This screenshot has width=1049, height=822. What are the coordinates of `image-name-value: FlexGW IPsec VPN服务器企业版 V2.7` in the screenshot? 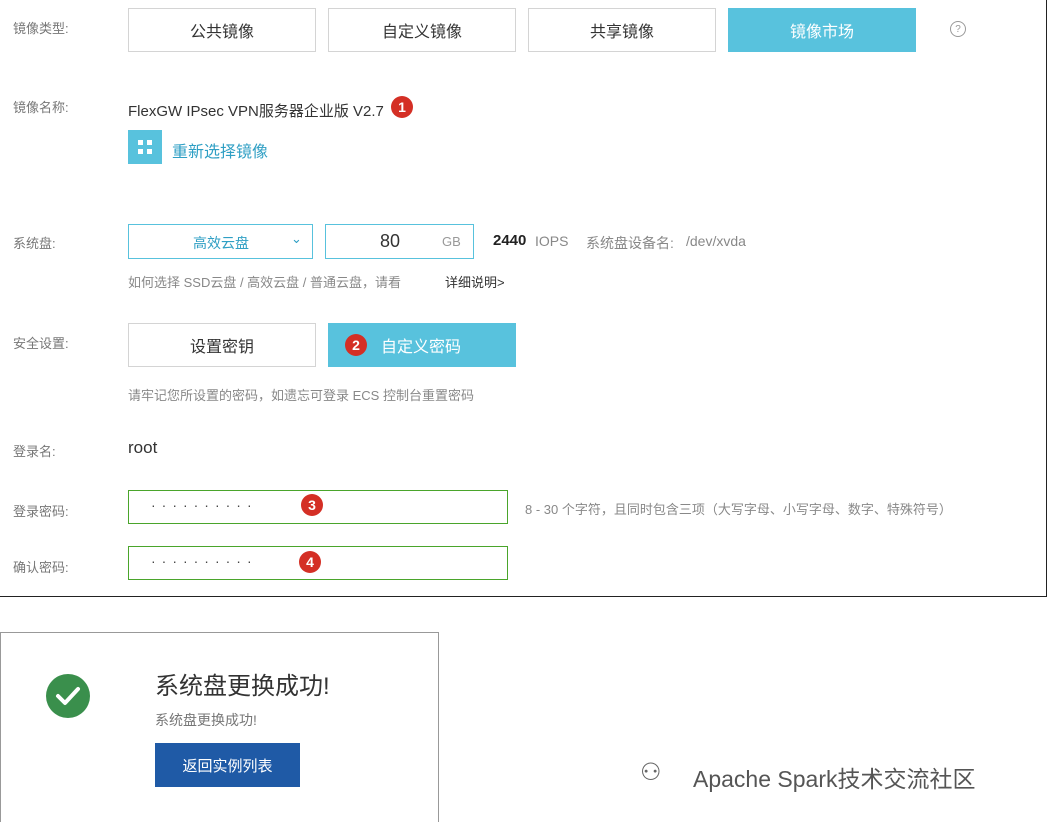 It's located at (256, 111).